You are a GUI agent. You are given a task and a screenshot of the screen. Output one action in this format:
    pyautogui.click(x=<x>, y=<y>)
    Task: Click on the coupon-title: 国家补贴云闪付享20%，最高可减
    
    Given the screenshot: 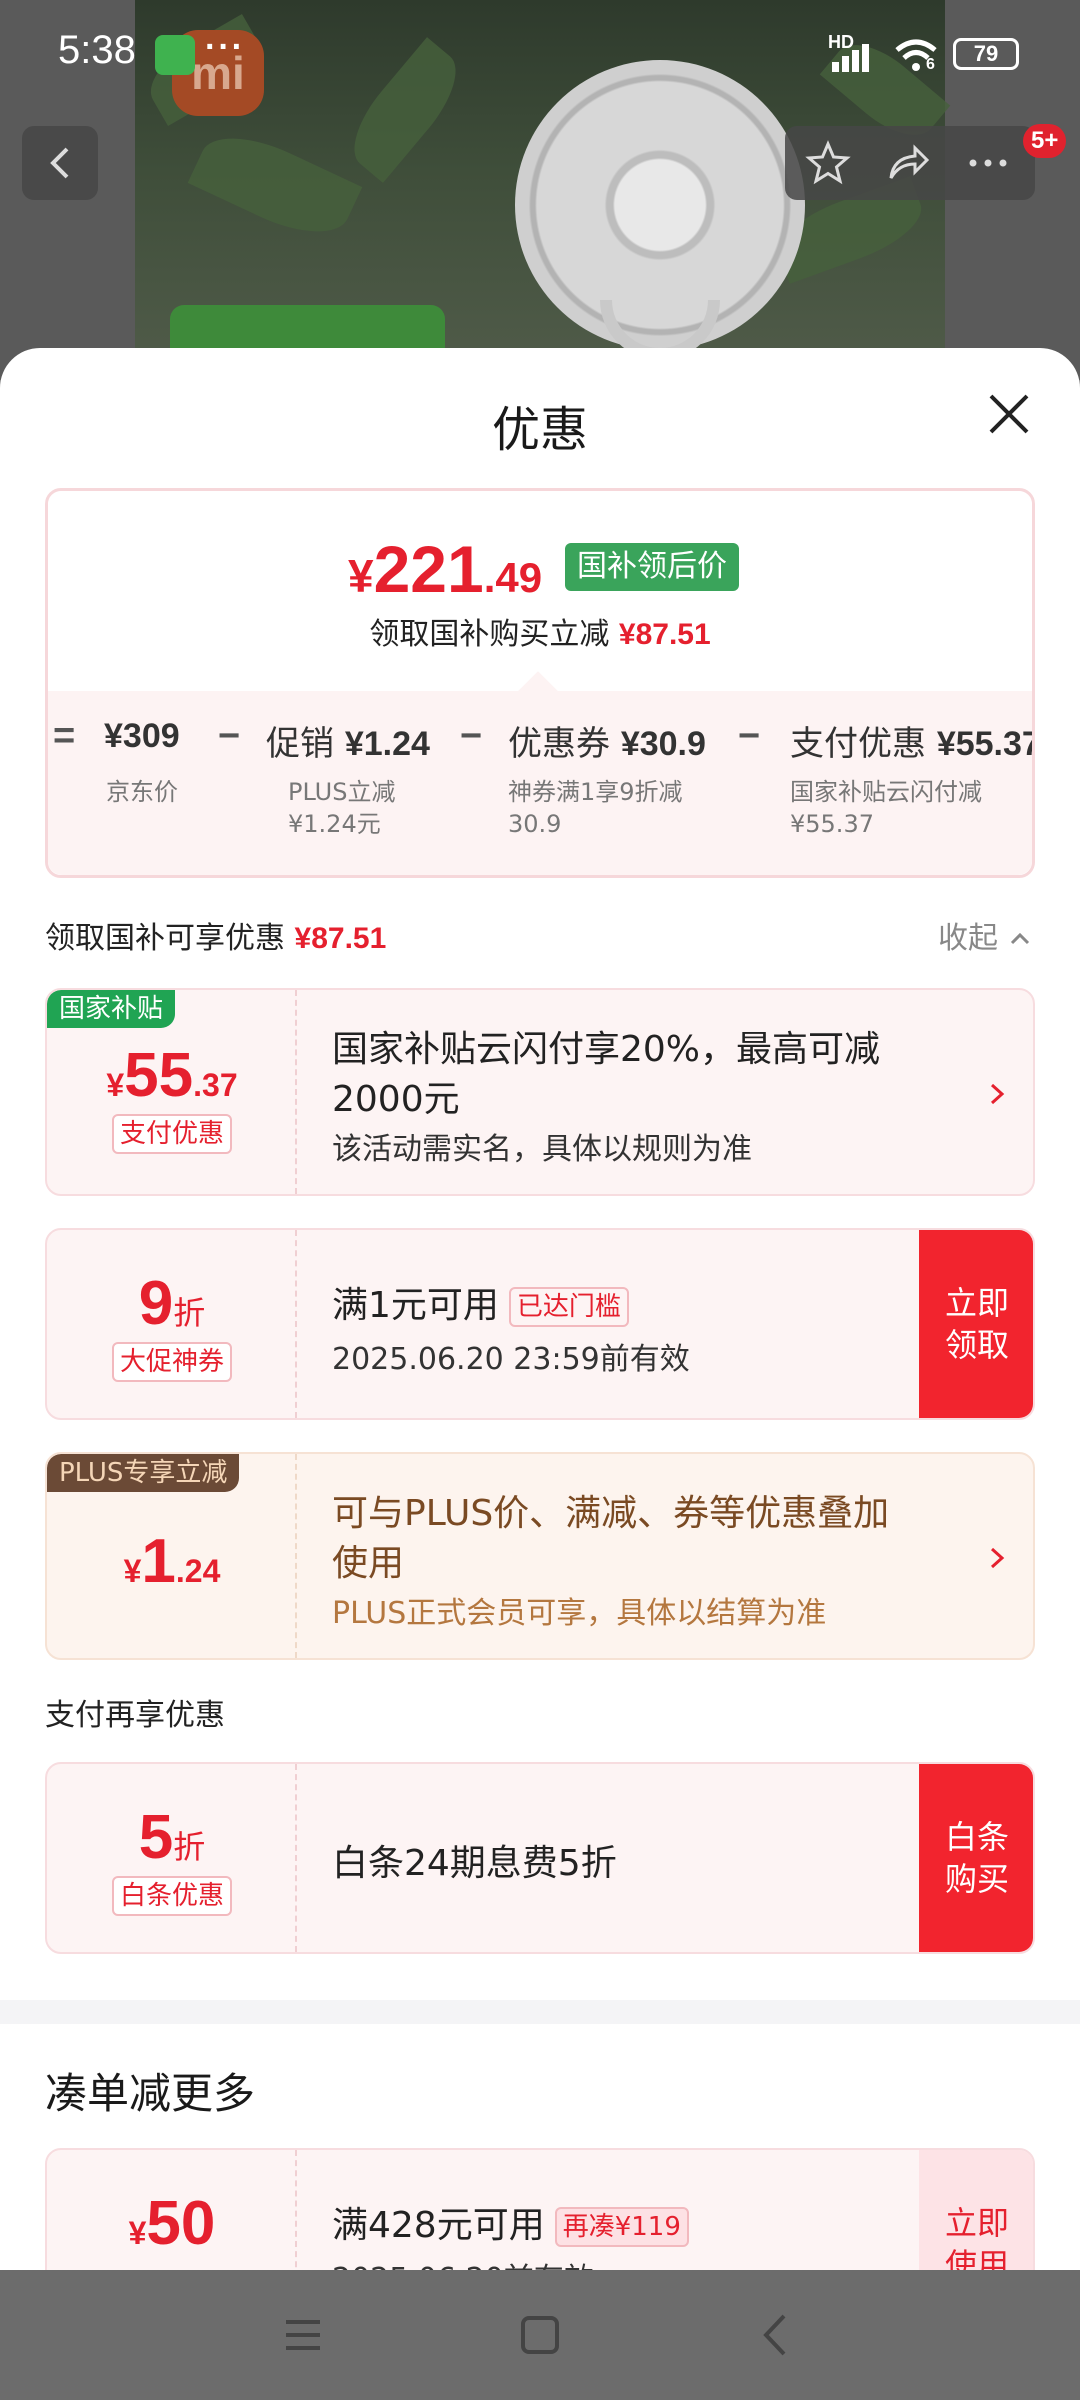 What is the action you would take?
    pyautogui.click(x=606, y=1049)
    